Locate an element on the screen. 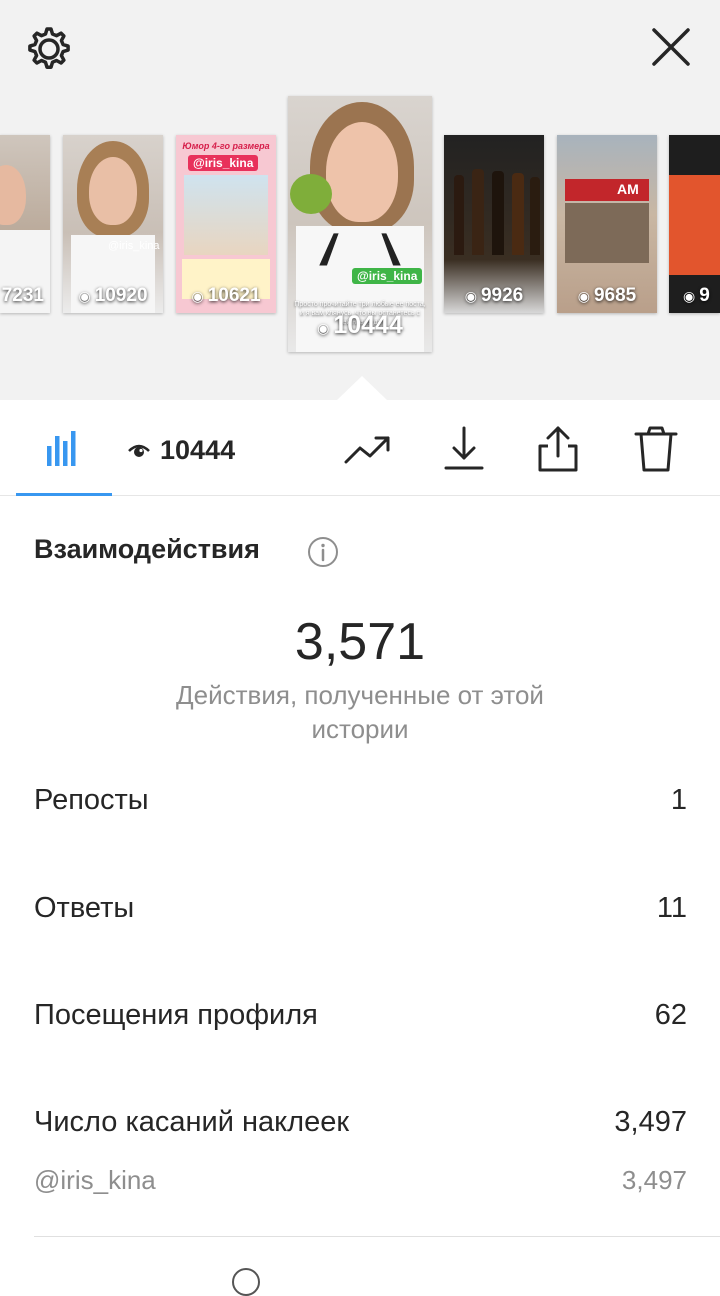 The image size is (720, 1296). story-view-count: 7231 is located at coordinates (22, 295).